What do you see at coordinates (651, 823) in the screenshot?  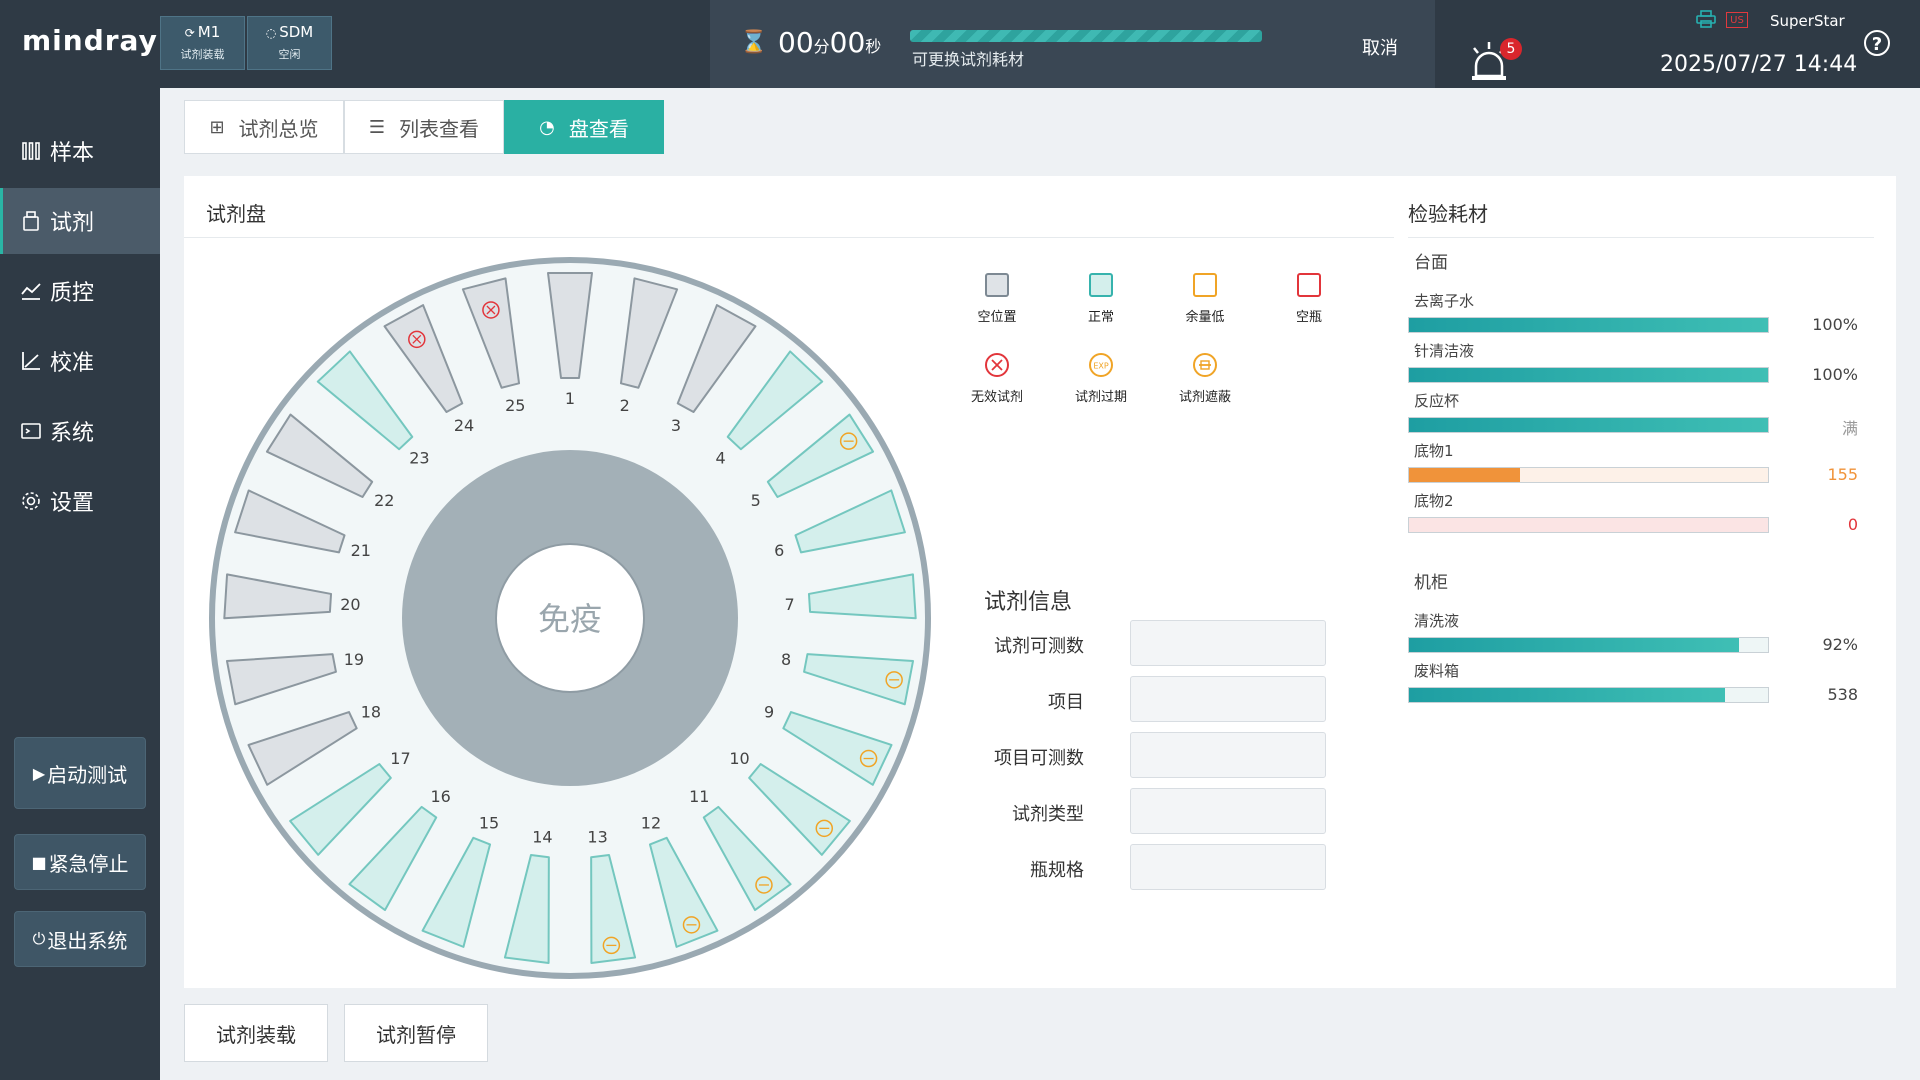 I see `slot-number: 12` at bounding box center [651, 823].